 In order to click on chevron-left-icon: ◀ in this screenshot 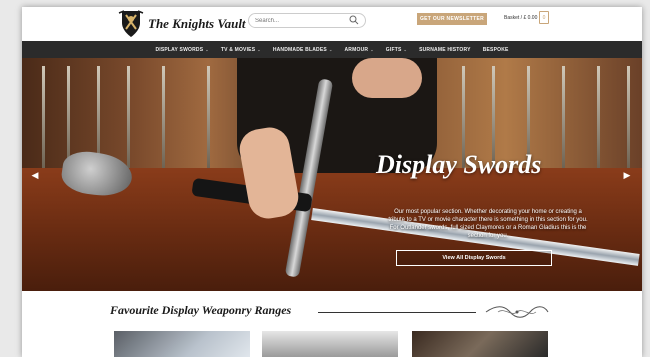, I will do `click(35, 175)`.